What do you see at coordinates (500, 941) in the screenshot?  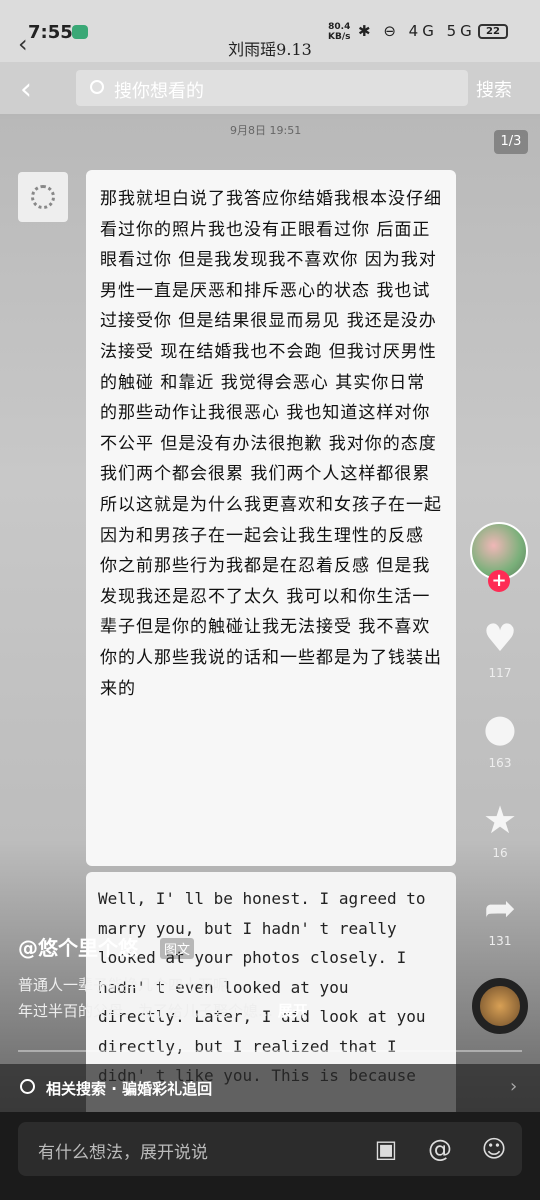 I see `share-count: 131` at bounding box center [500, 941].